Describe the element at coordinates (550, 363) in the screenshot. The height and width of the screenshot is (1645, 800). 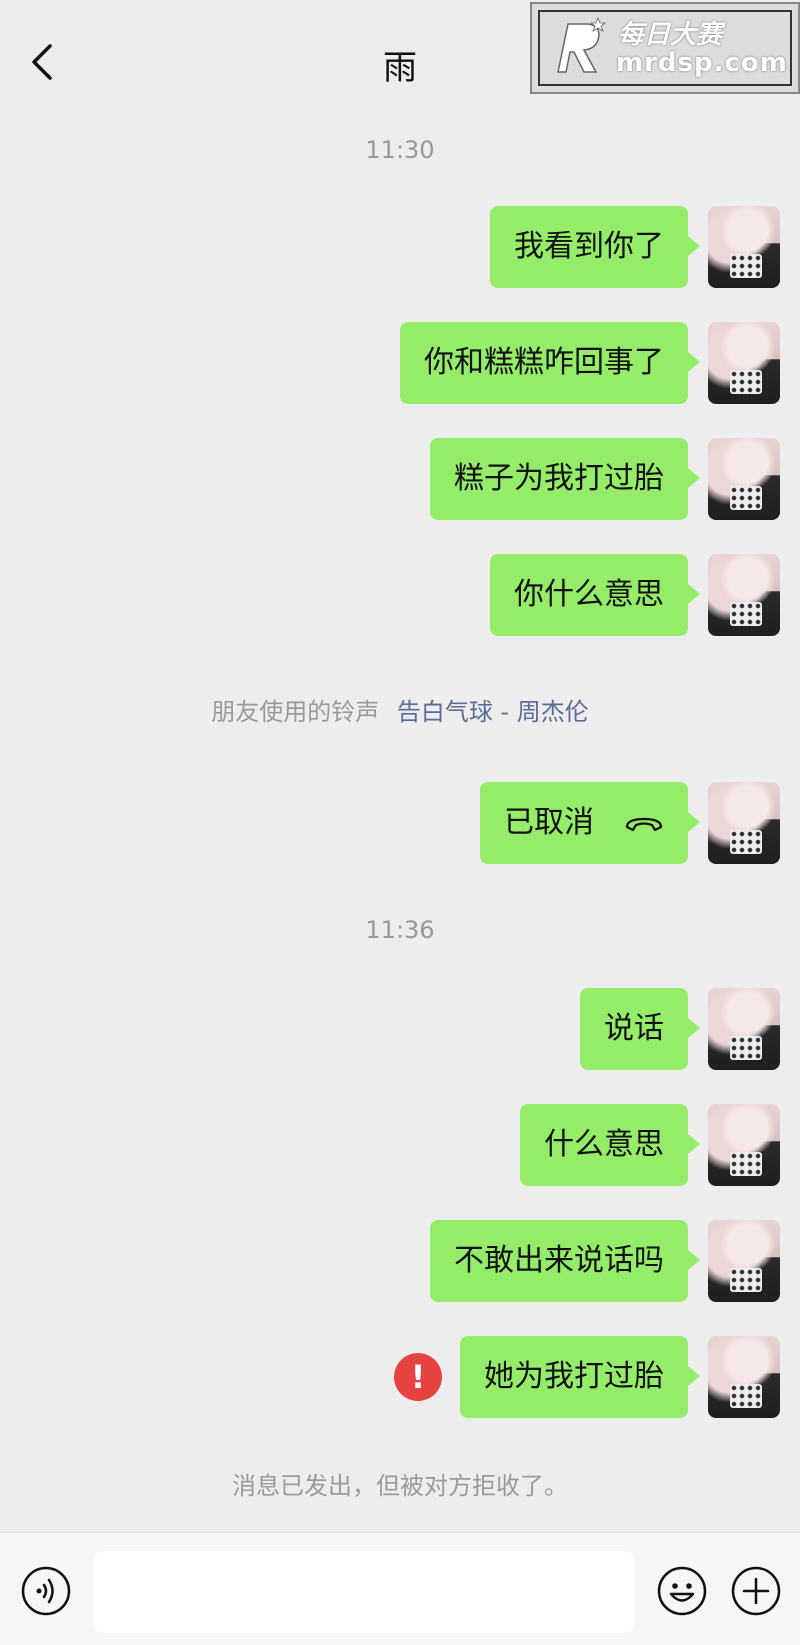
I see `message-bubble: 你和糕糕咋回事了` at that location.